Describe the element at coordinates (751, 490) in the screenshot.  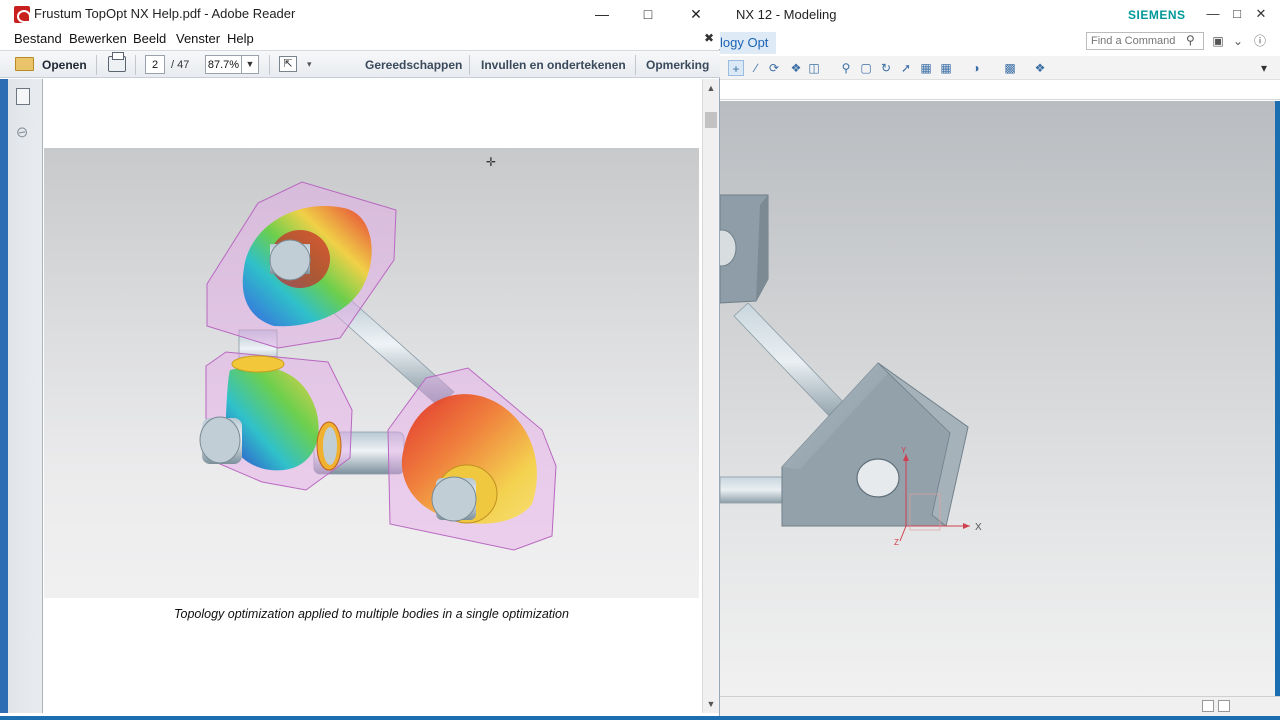
I see `nx-horizontal-rod` at that location.